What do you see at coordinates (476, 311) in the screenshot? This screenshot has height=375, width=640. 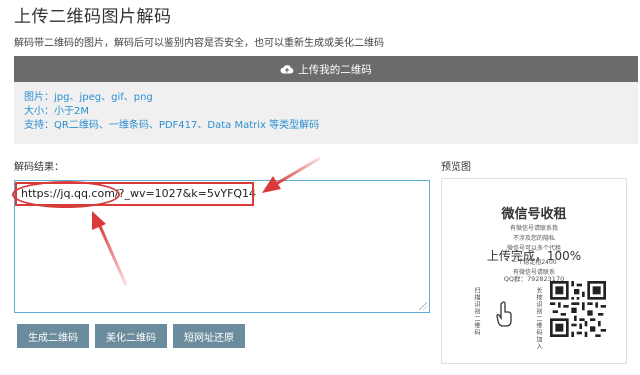 I see `preview-vertical-left: 扫描识别二维码` at bounding box center [476, 311].